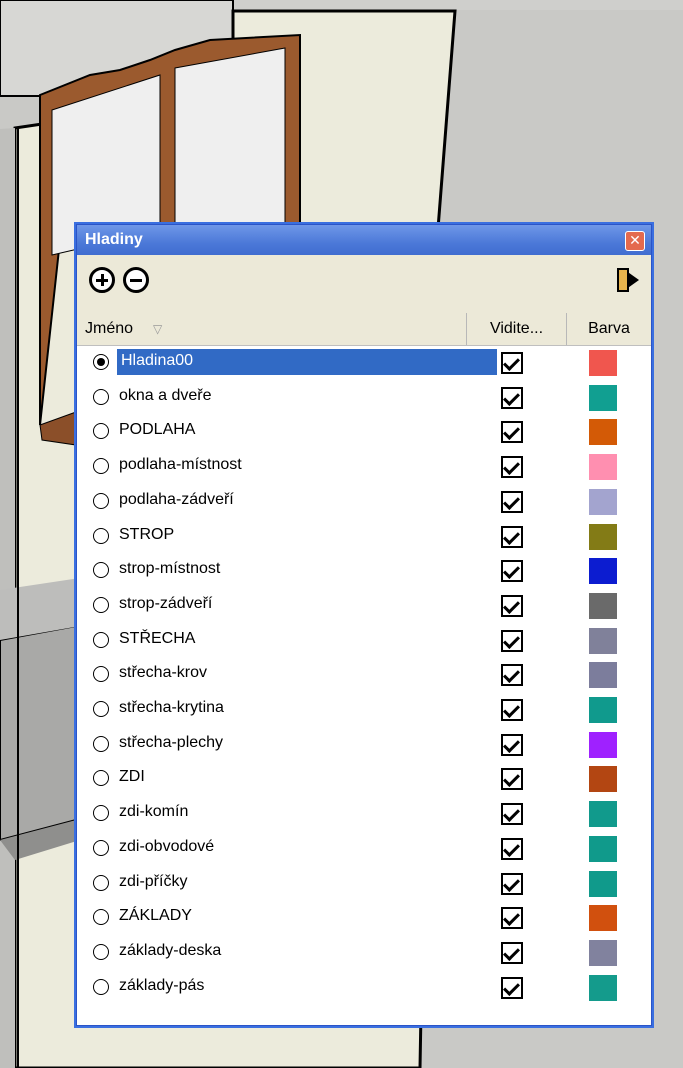  I want to click on details-arrow-icon, so click(628, 280).